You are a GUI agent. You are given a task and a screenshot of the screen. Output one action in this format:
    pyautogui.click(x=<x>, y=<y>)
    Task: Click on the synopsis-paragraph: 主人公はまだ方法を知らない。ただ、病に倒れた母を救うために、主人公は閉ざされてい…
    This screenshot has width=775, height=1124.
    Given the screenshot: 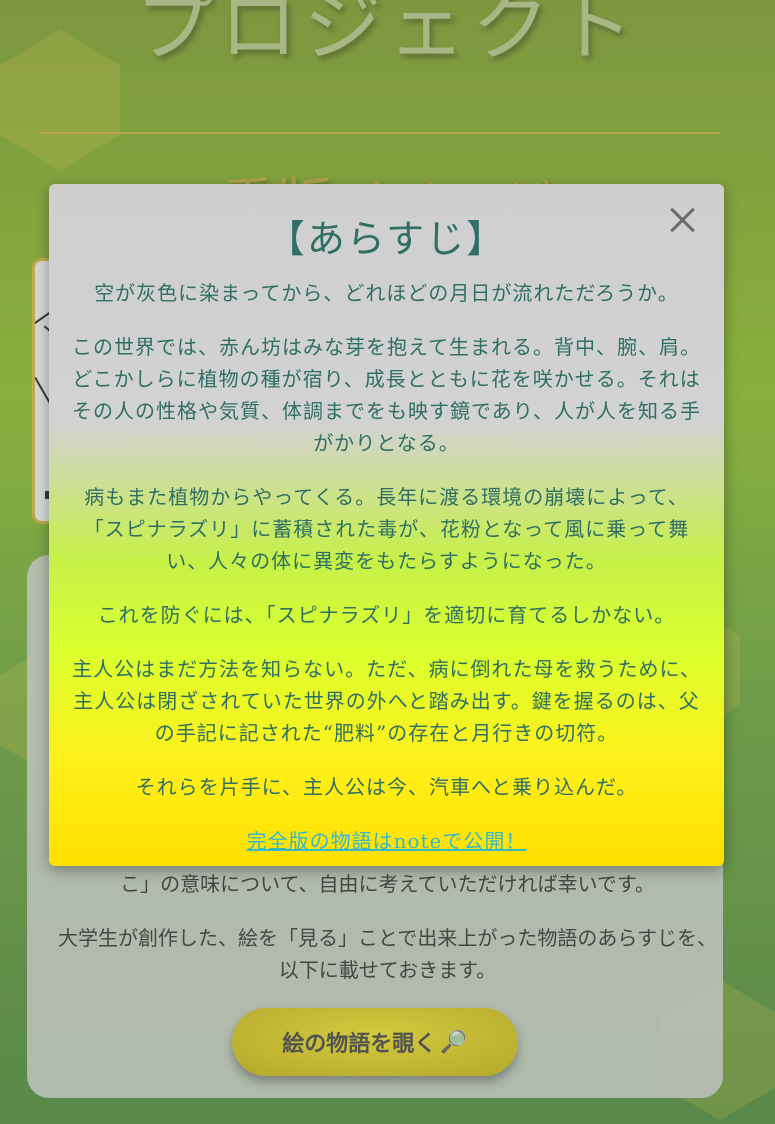 What is the action you would take?
    pyautogui.click(x=386, y=701)
    